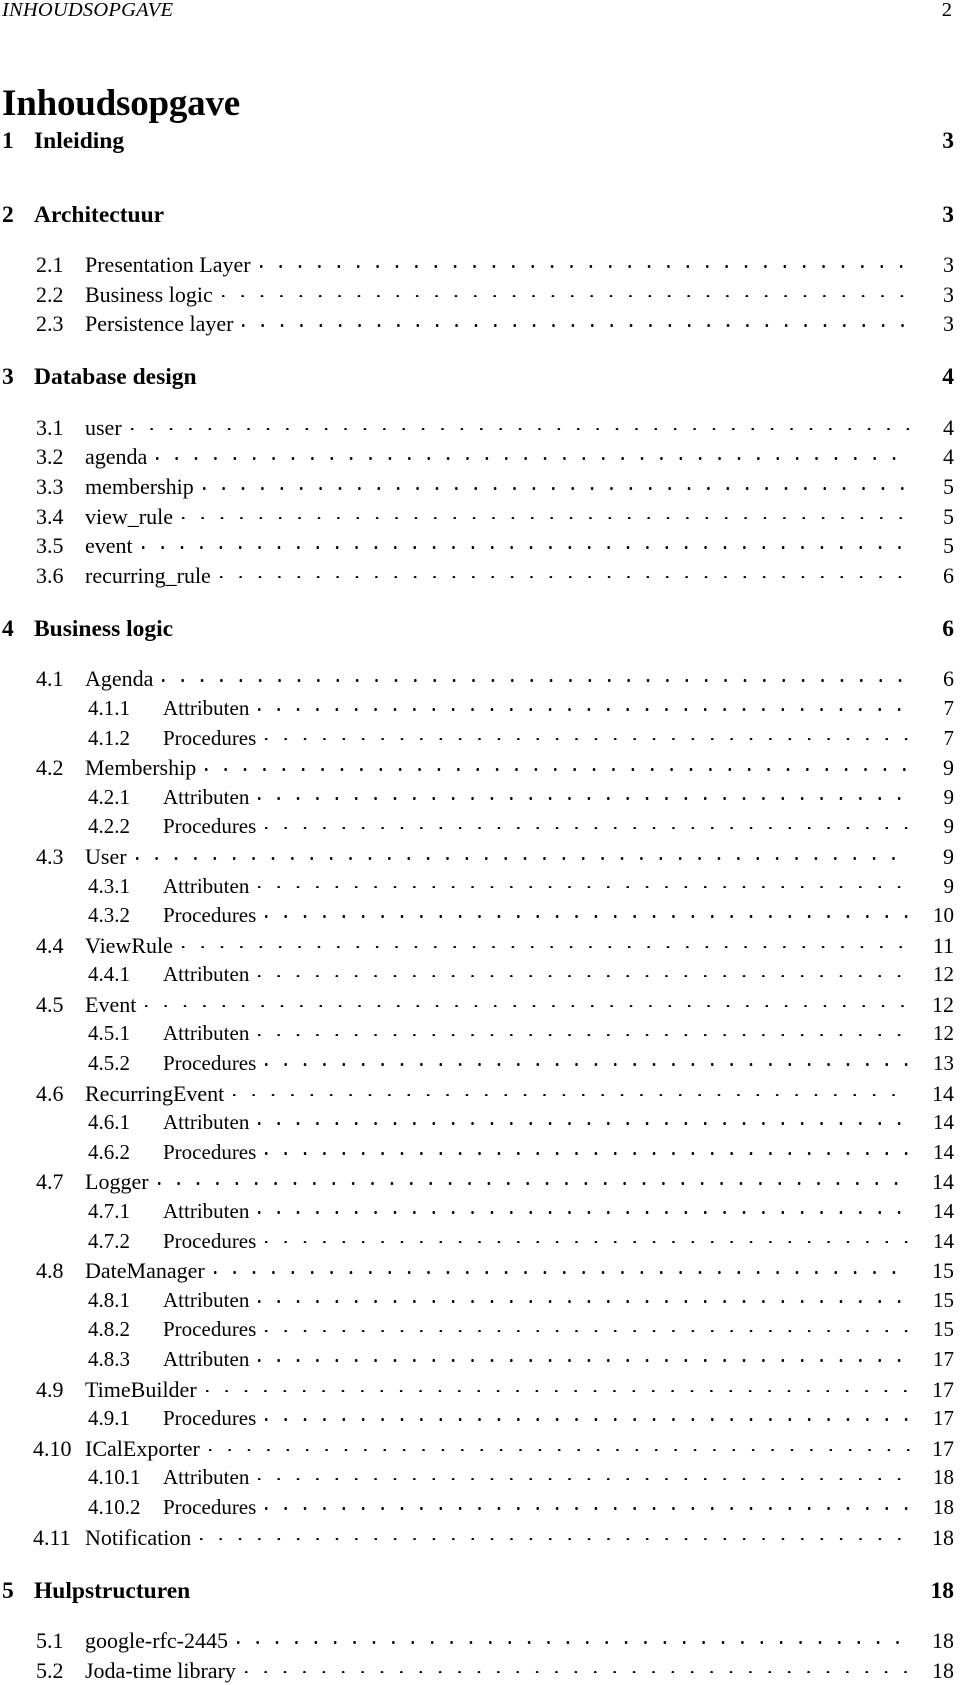 Image resolution: width=960 pixels, height=1685 pixels. I want to click on toc-entry: 4.4 ViewRule 11, so click(477, 946).